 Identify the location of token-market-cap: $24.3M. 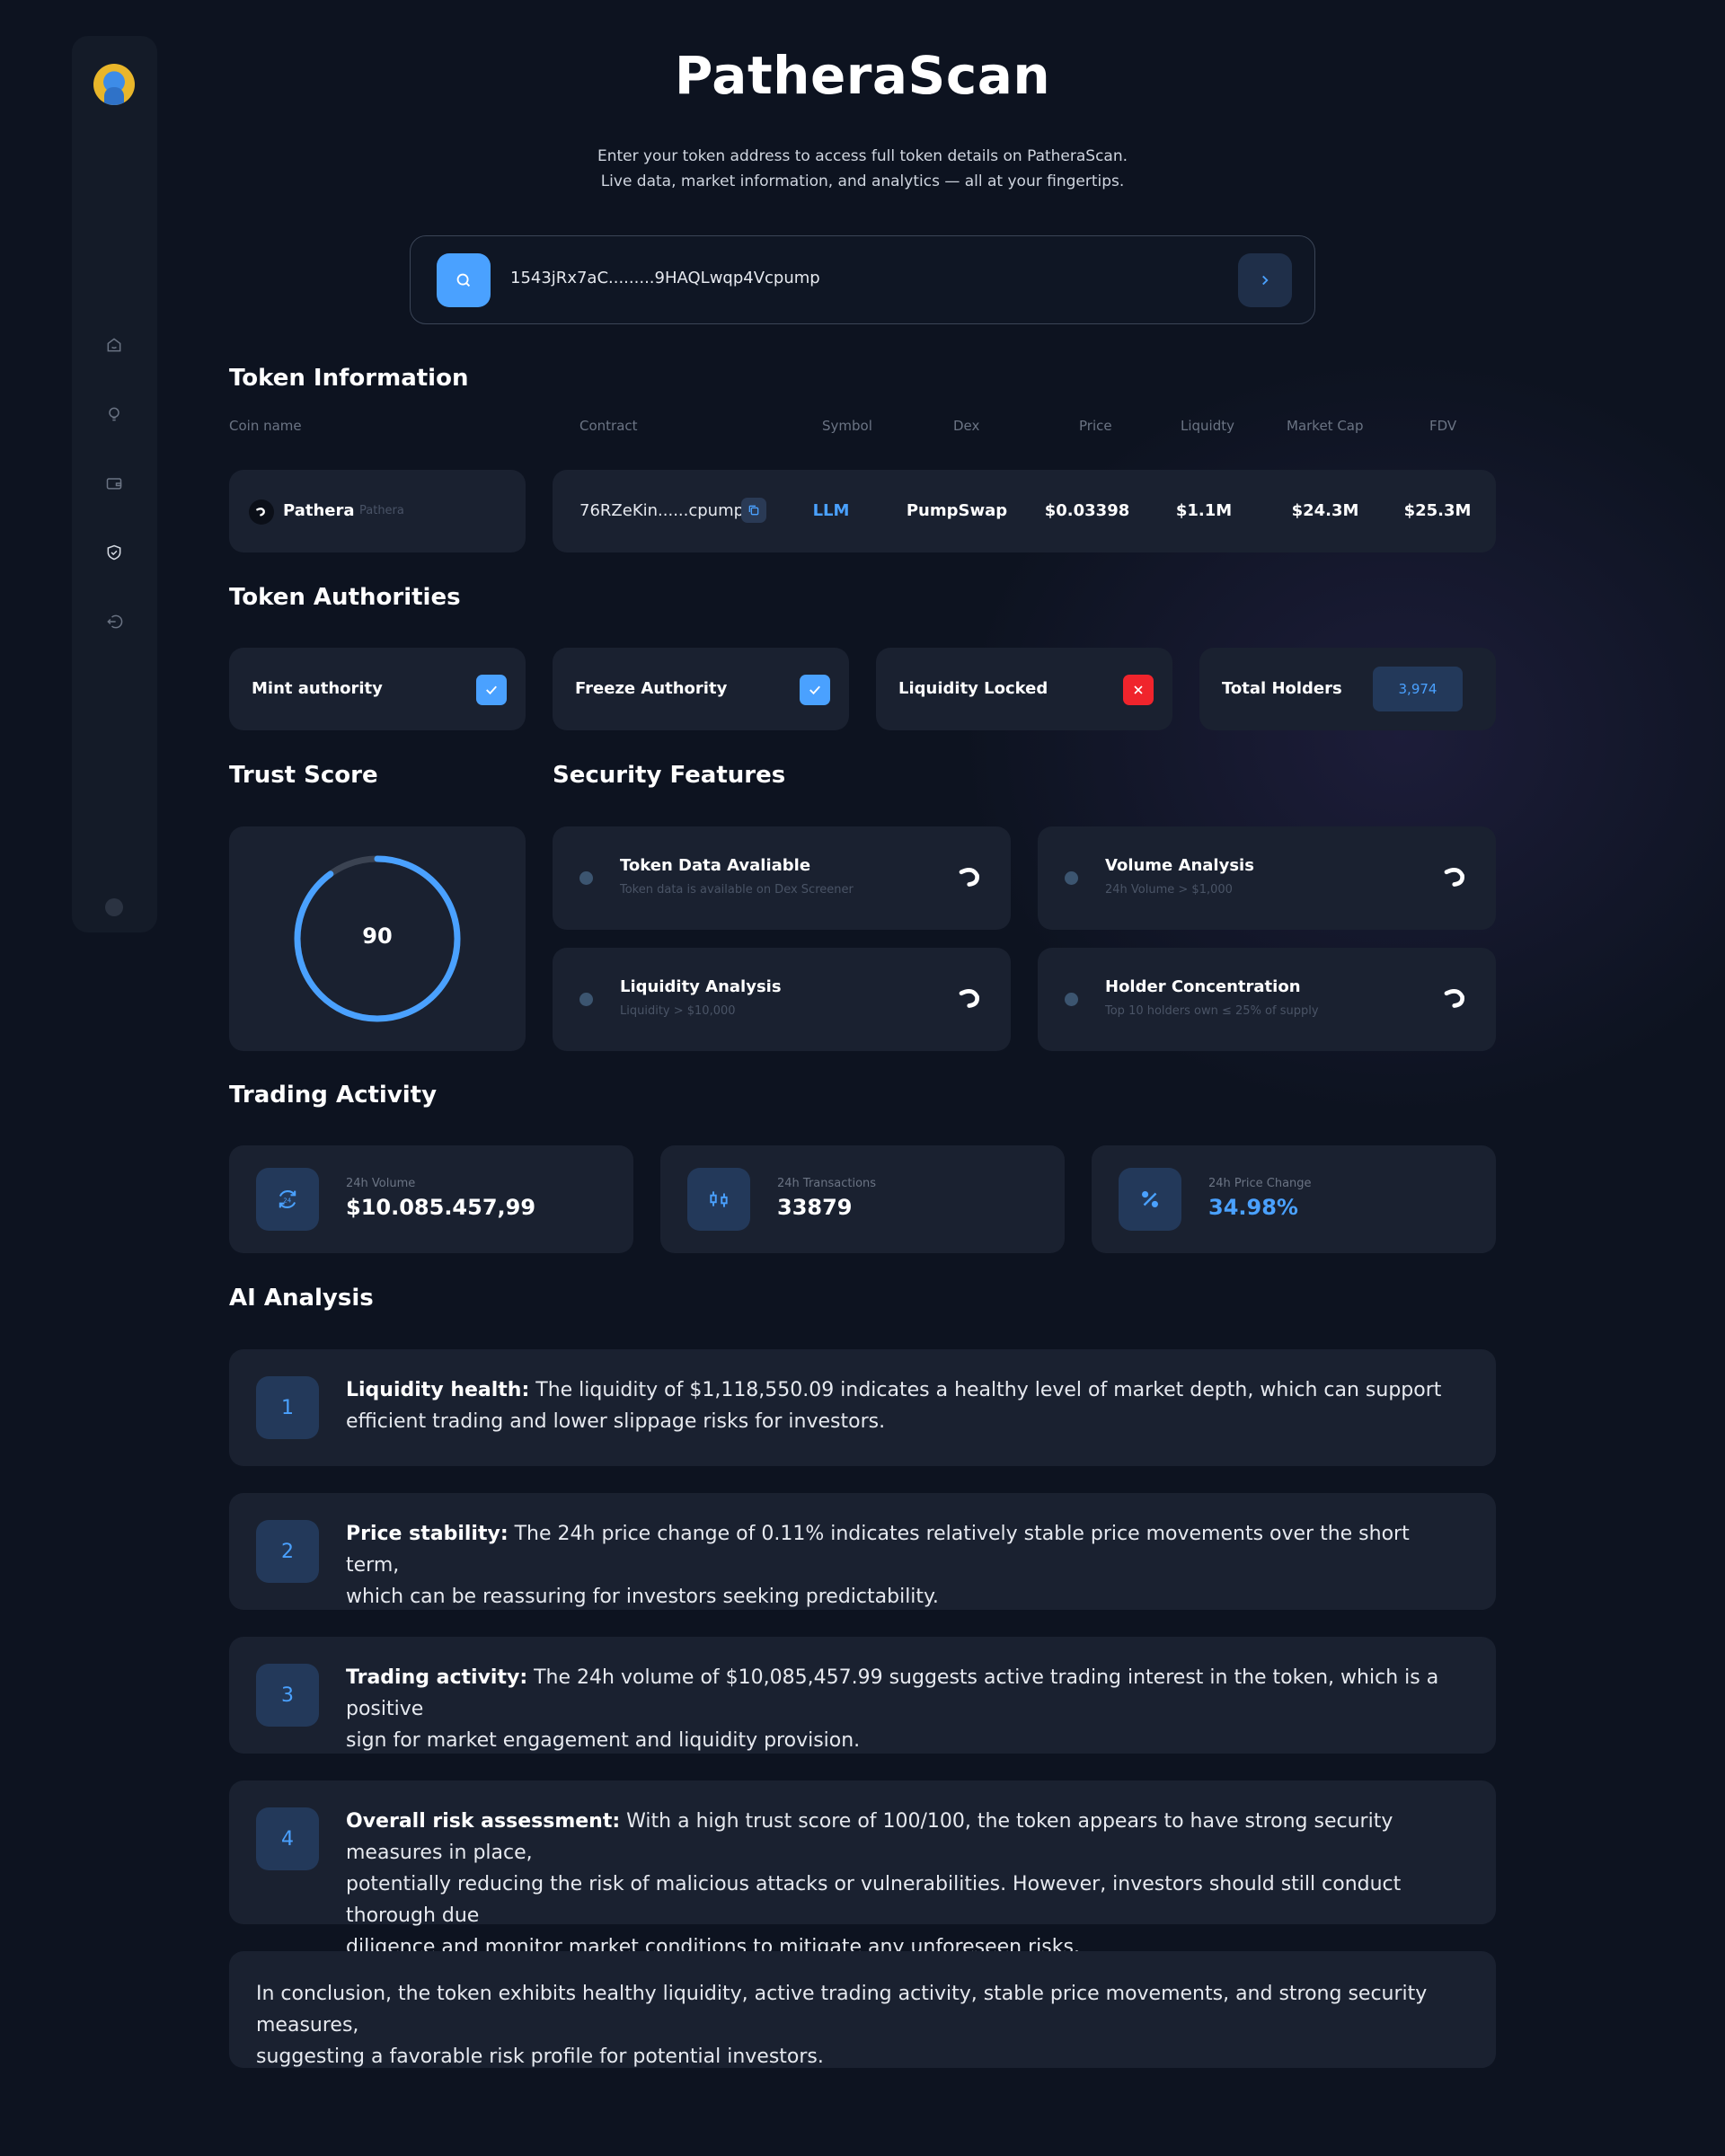
(1325, 510).